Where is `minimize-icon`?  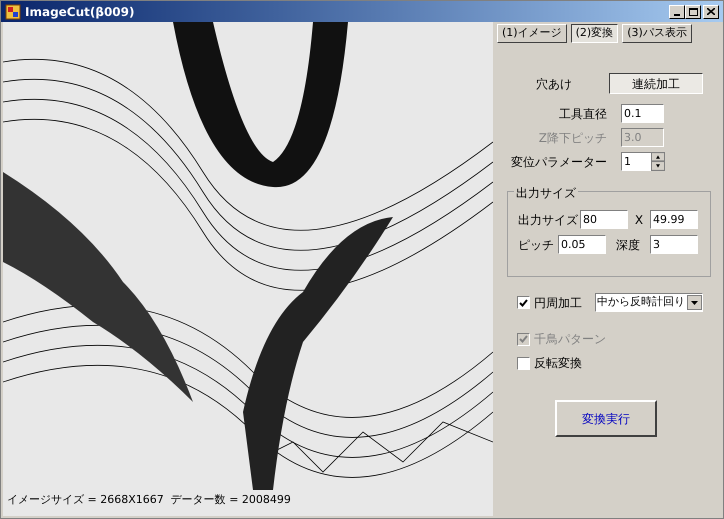
minimize-icon is located at coordinates (677, 15).